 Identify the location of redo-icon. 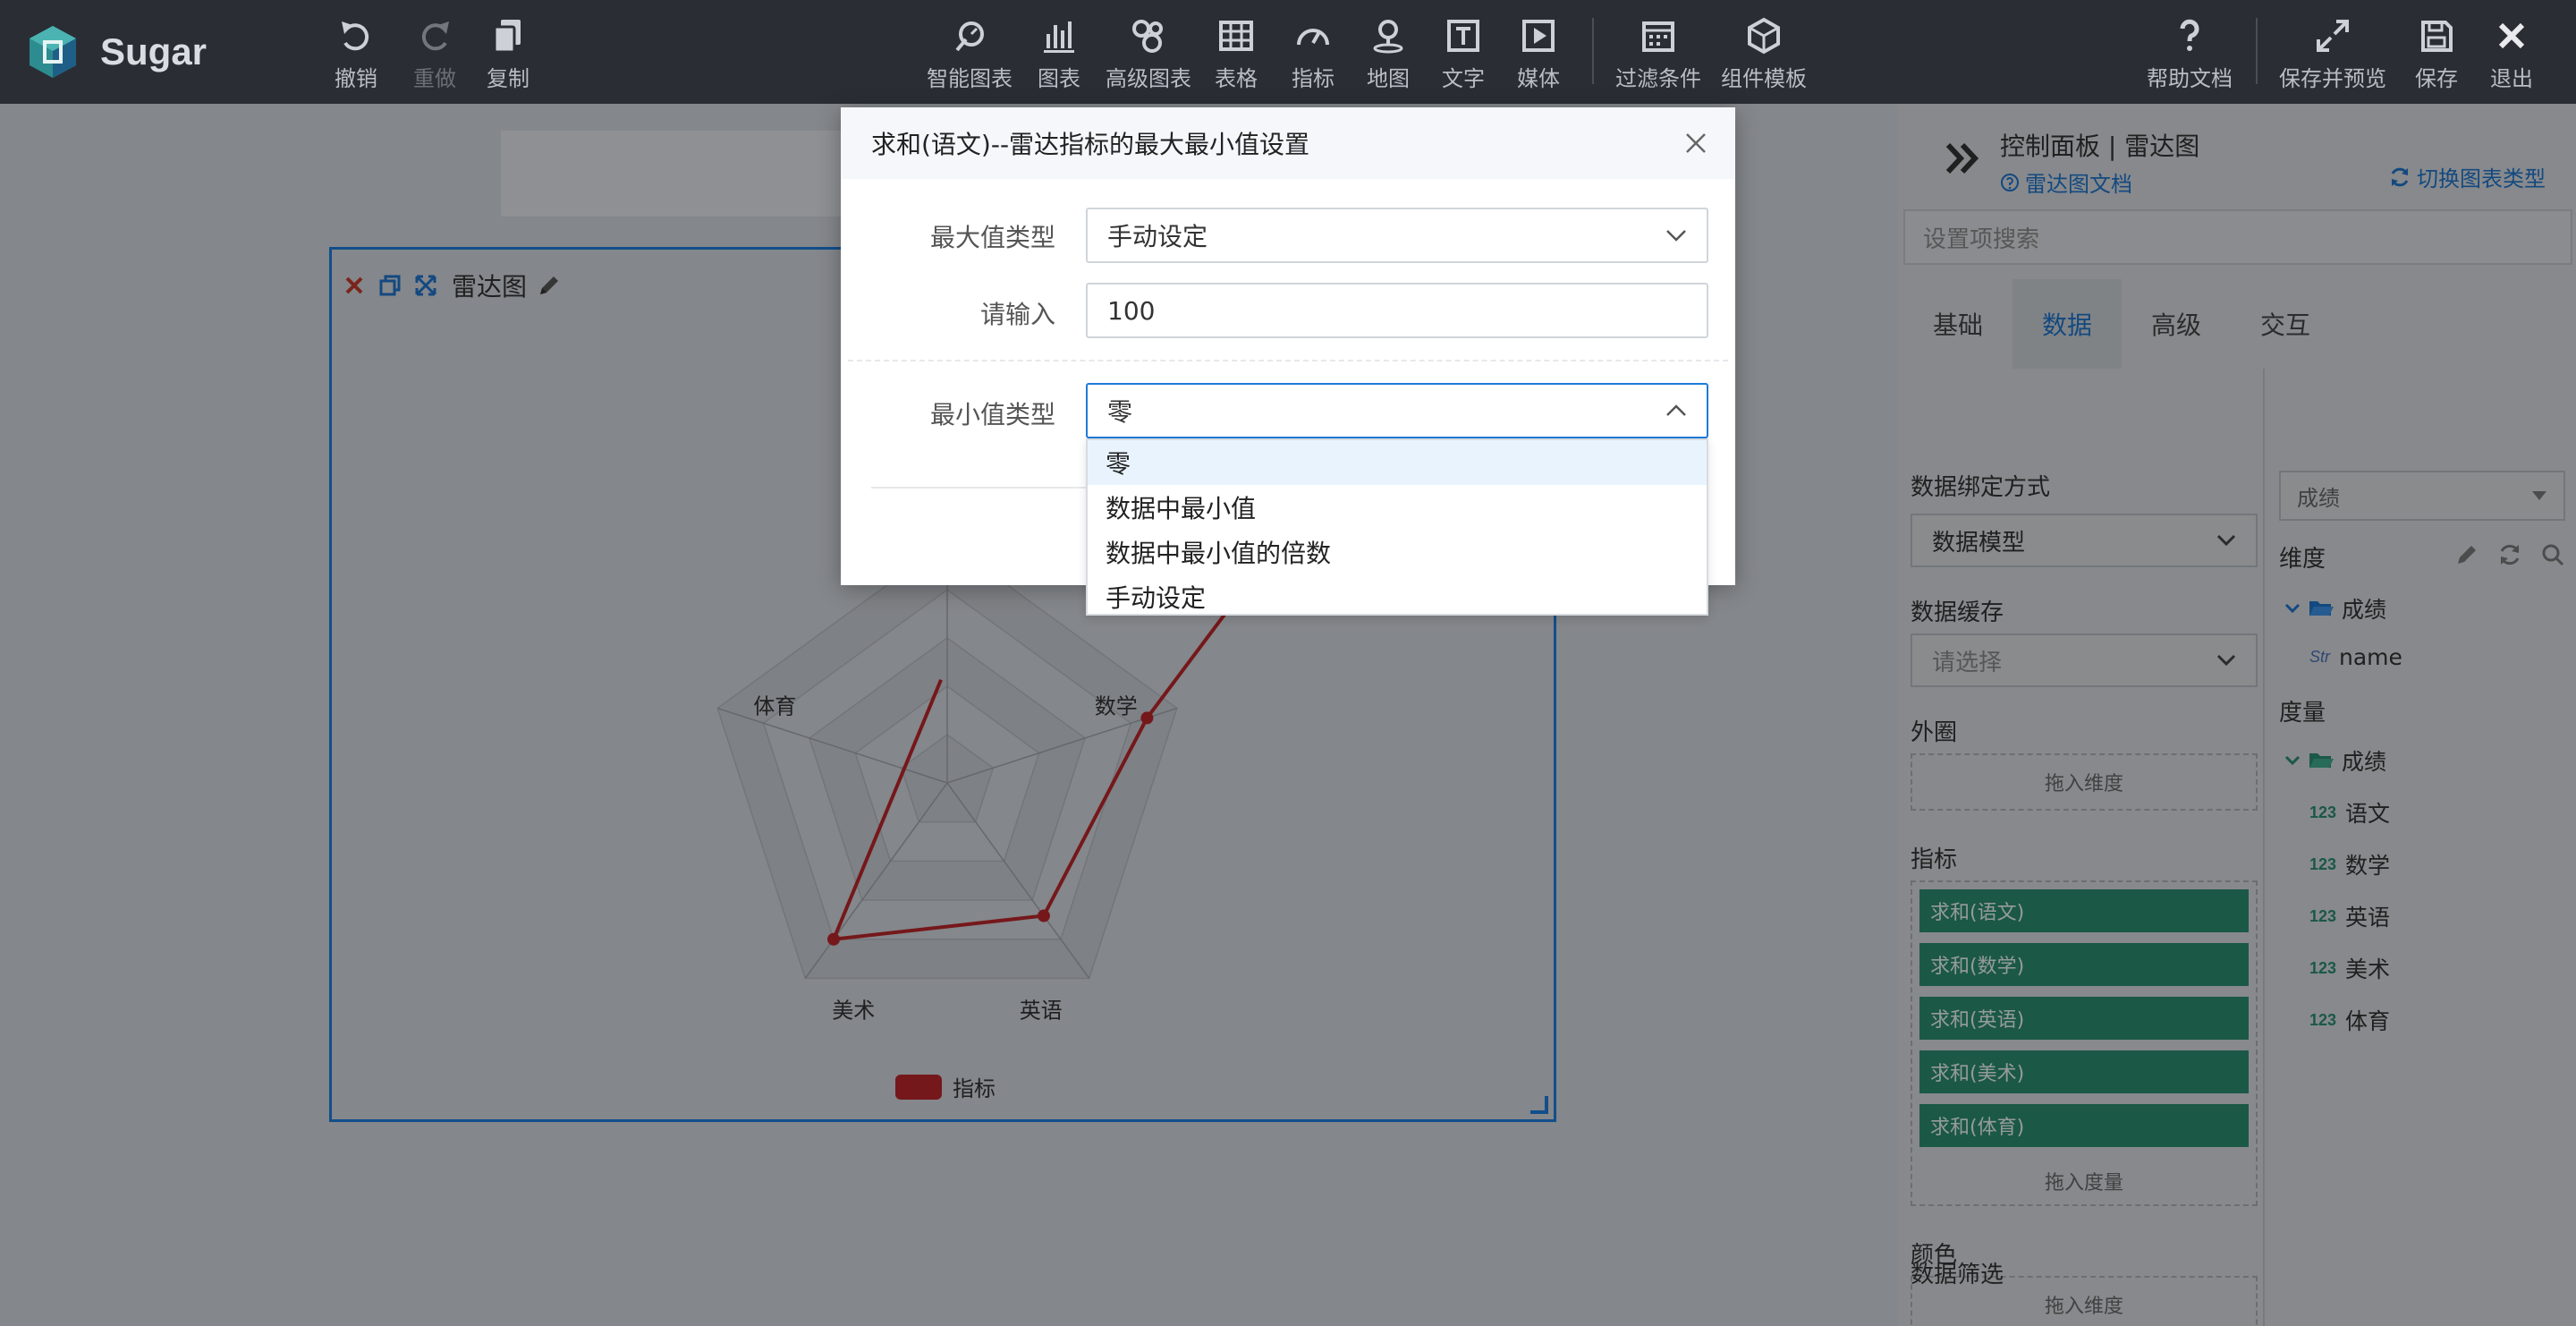
(435, 36).